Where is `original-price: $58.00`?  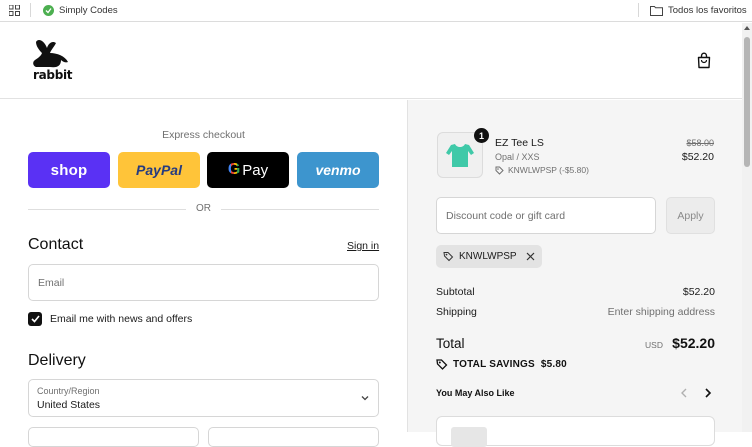
original-price: $58.00 is located at coordinates (700, 143).